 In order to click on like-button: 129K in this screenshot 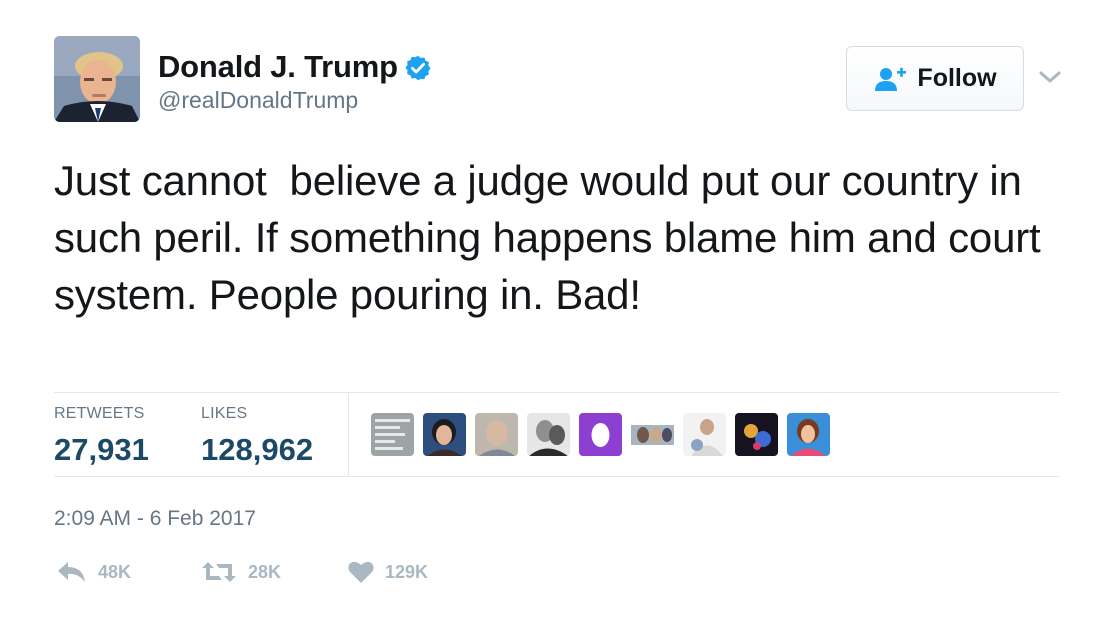, I will do `click(387, 572)`.